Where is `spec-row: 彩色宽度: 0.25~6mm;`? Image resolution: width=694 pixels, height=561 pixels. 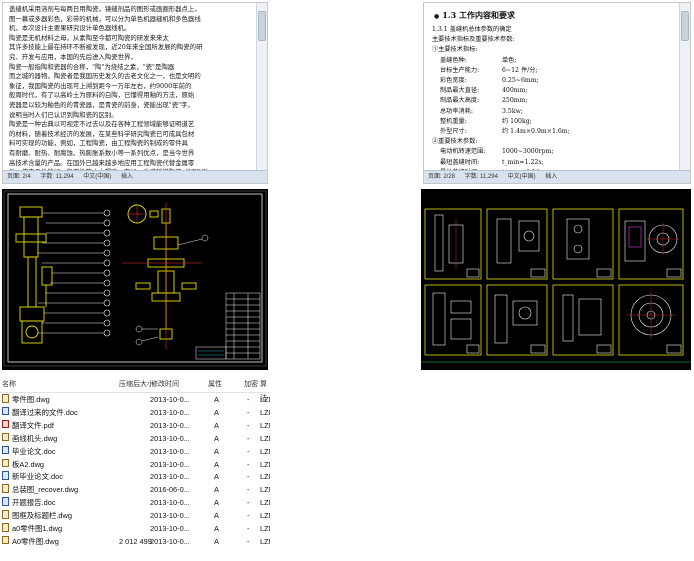
spec-row: 彩色宽度: 0.25~6mm; is located at coordinates (552, 81).